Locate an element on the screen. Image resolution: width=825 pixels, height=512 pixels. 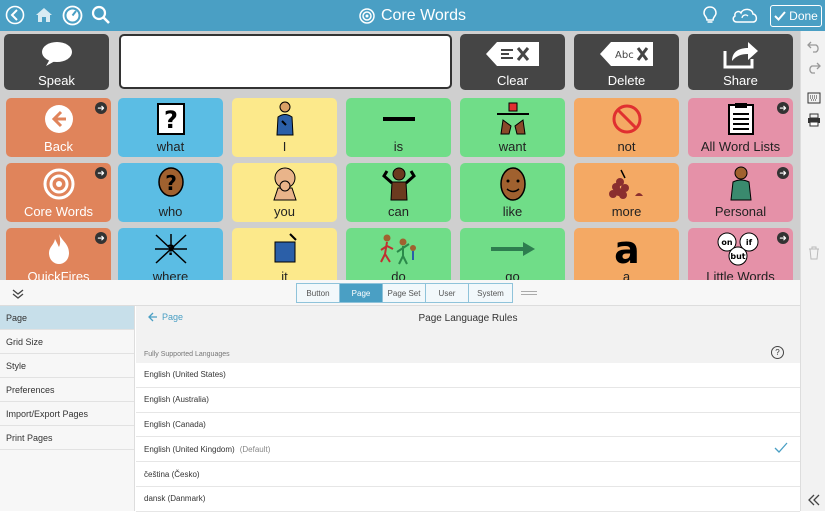
sync-icon is located at coordinates (745, 15).